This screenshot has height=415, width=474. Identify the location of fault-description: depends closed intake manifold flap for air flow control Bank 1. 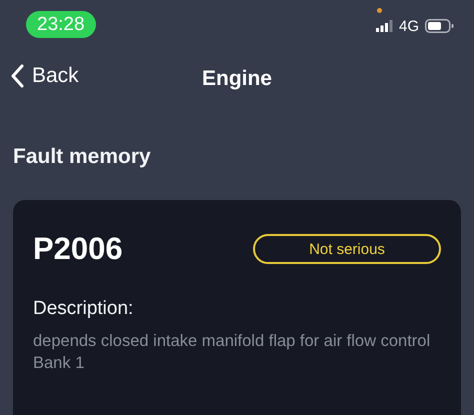
(232, 352).